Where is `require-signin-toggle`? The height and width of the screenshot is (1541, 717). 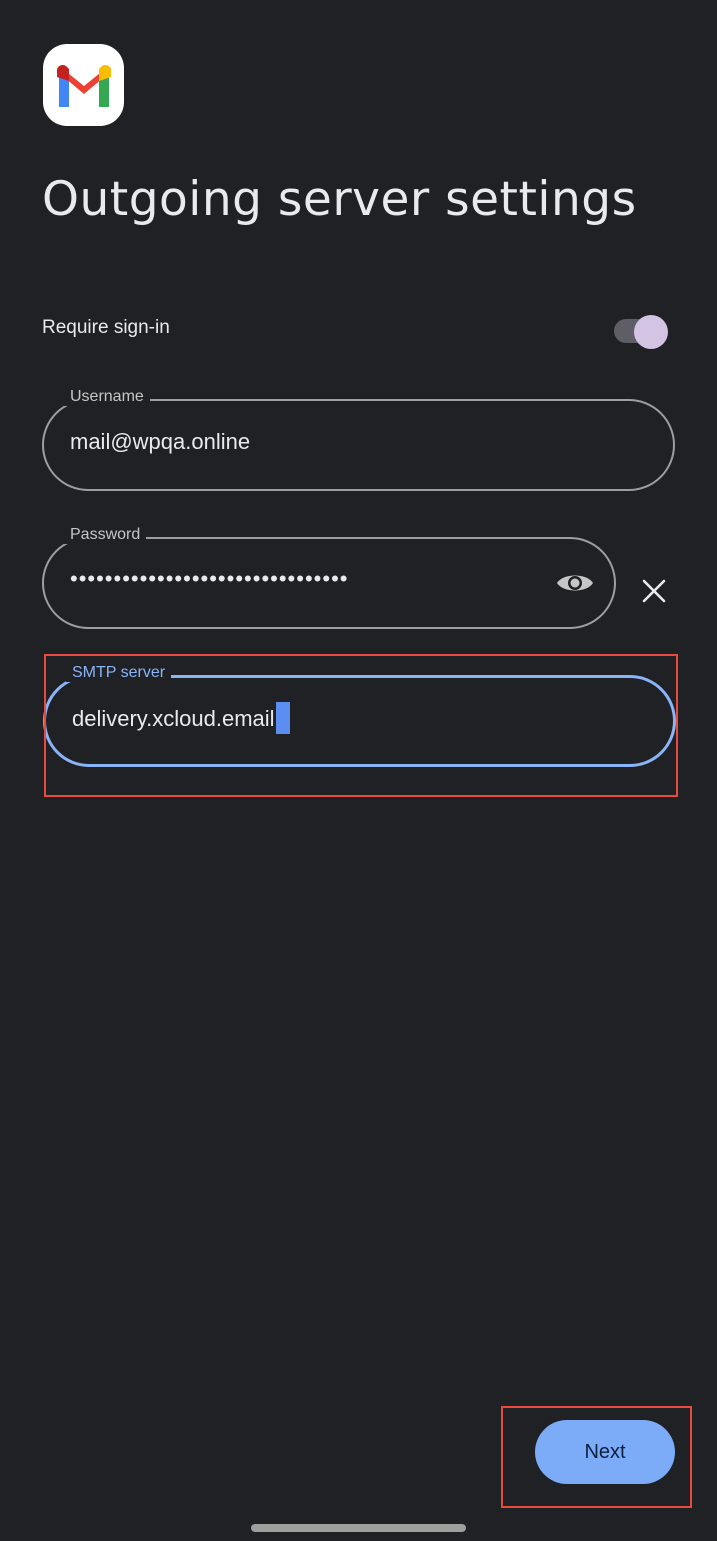 require-signin-toggle is located at coordinates (642, 332).